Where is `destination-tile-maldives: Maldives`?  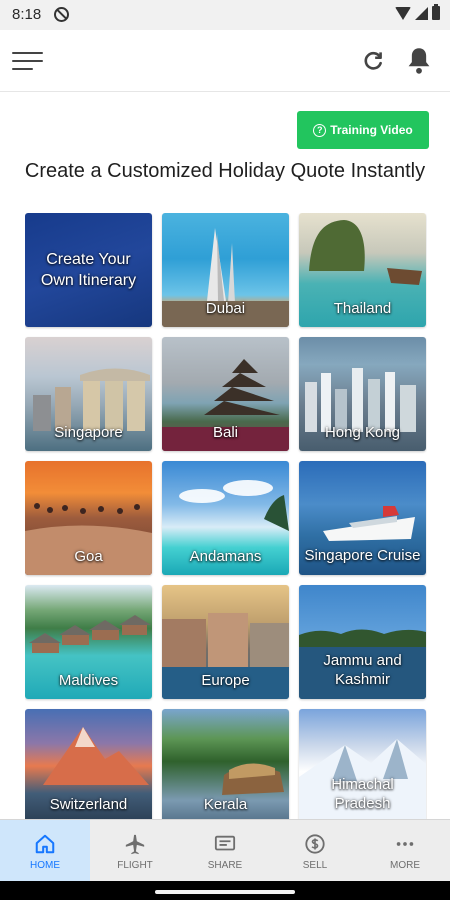 destination-tile-maldives: Maldives is located at coordinates (88, 642).